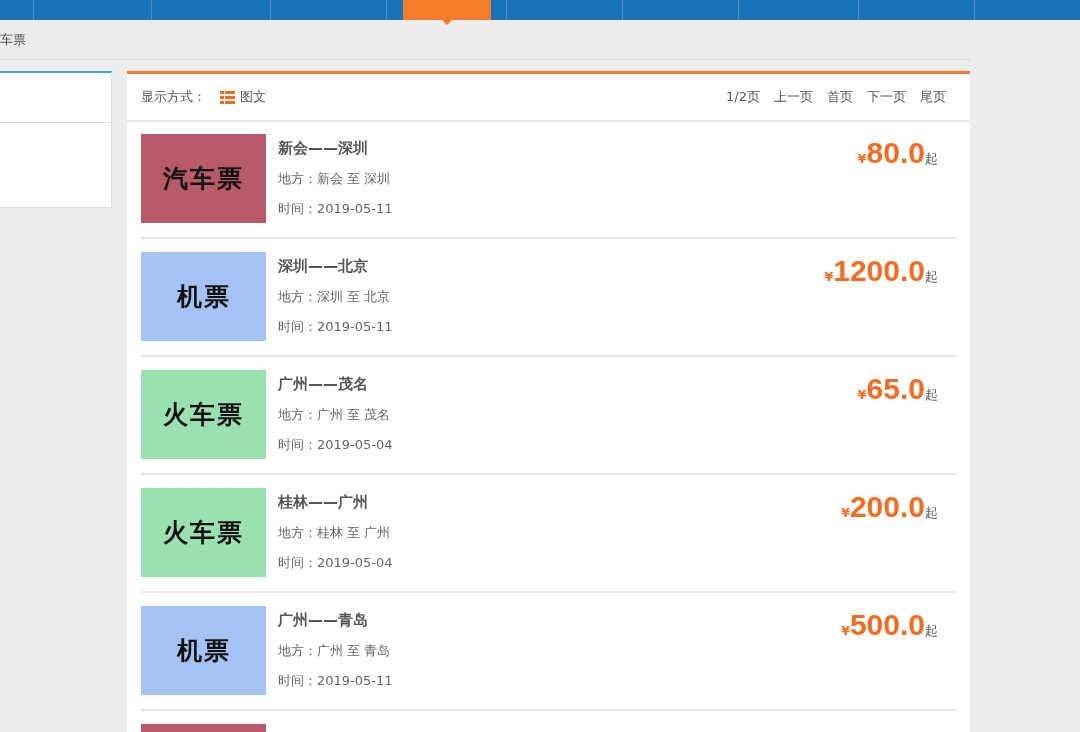  I want to click on pager-link: 尾页, so click(933, 97).